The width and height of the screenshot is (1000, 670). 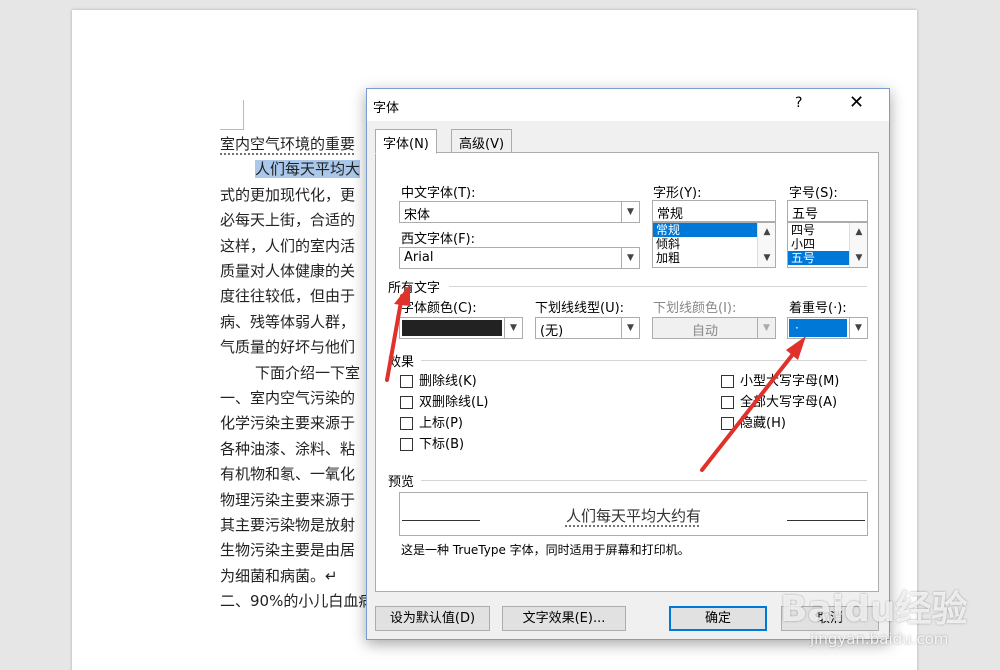 I want to click on document-line: 为细菌和病菌。↵, so click(x=279, y=575).